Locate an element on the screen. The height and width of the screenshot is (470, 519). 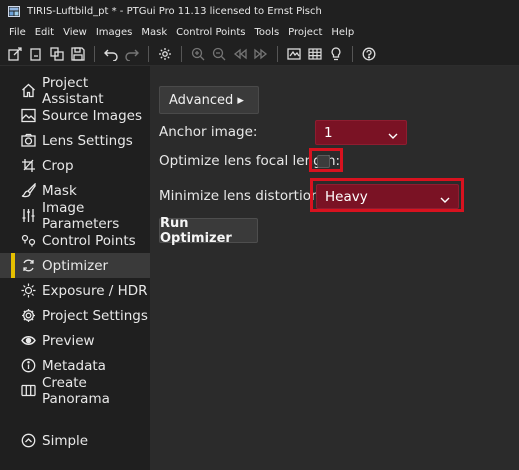
menu-project: Project is located at coordinates (305, 32).